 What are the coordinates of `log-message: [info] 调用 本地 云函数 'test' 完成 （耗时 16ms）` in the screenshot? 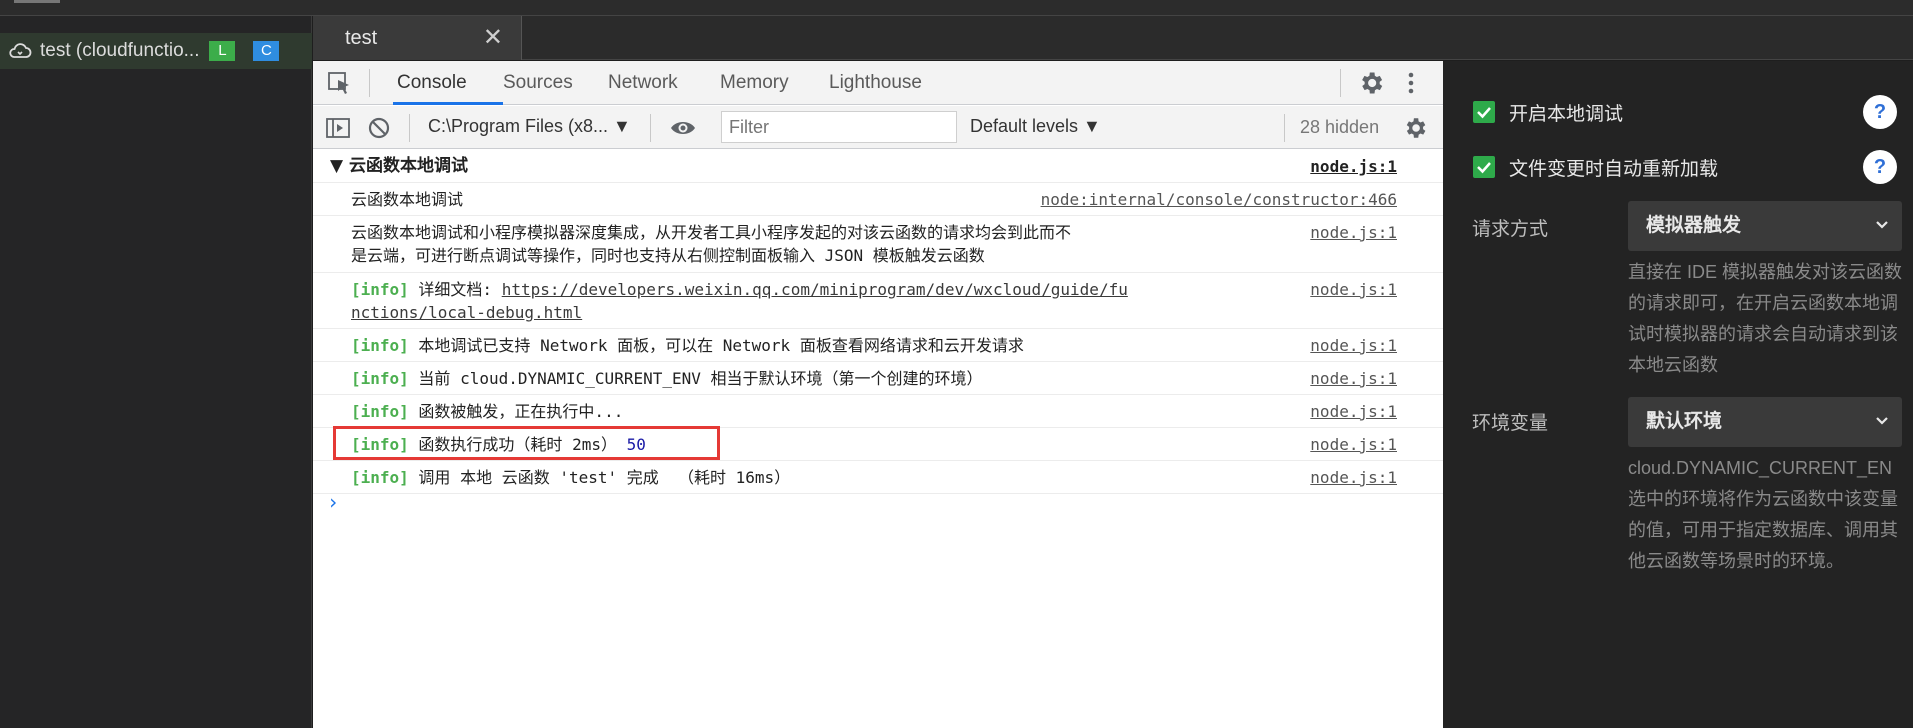 It's located at (721, 477).